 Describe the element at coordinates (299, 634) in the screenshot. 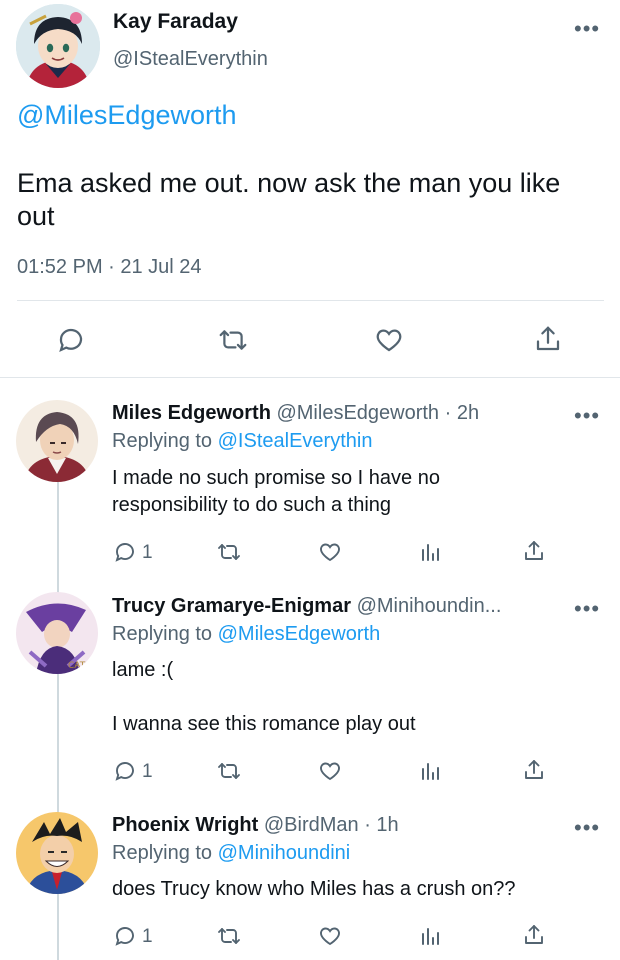

I see `replying-to-link: @MilesEdgeworth` at that location.